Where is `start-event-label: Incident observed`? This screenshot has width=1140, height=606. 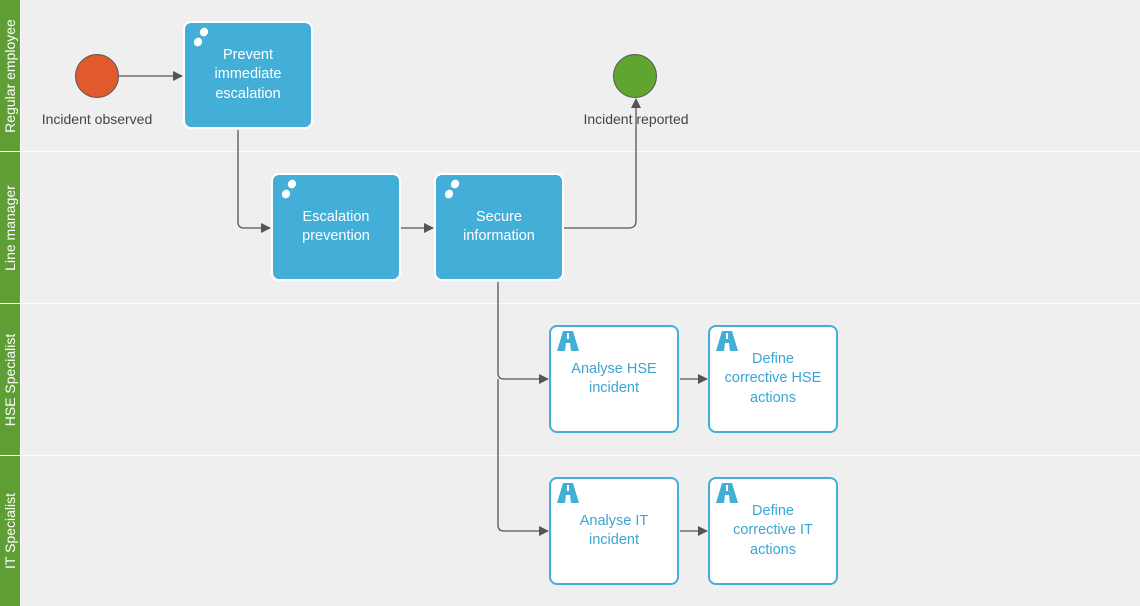
start-event-label: Incident observed is located at coordinates (97, 119).